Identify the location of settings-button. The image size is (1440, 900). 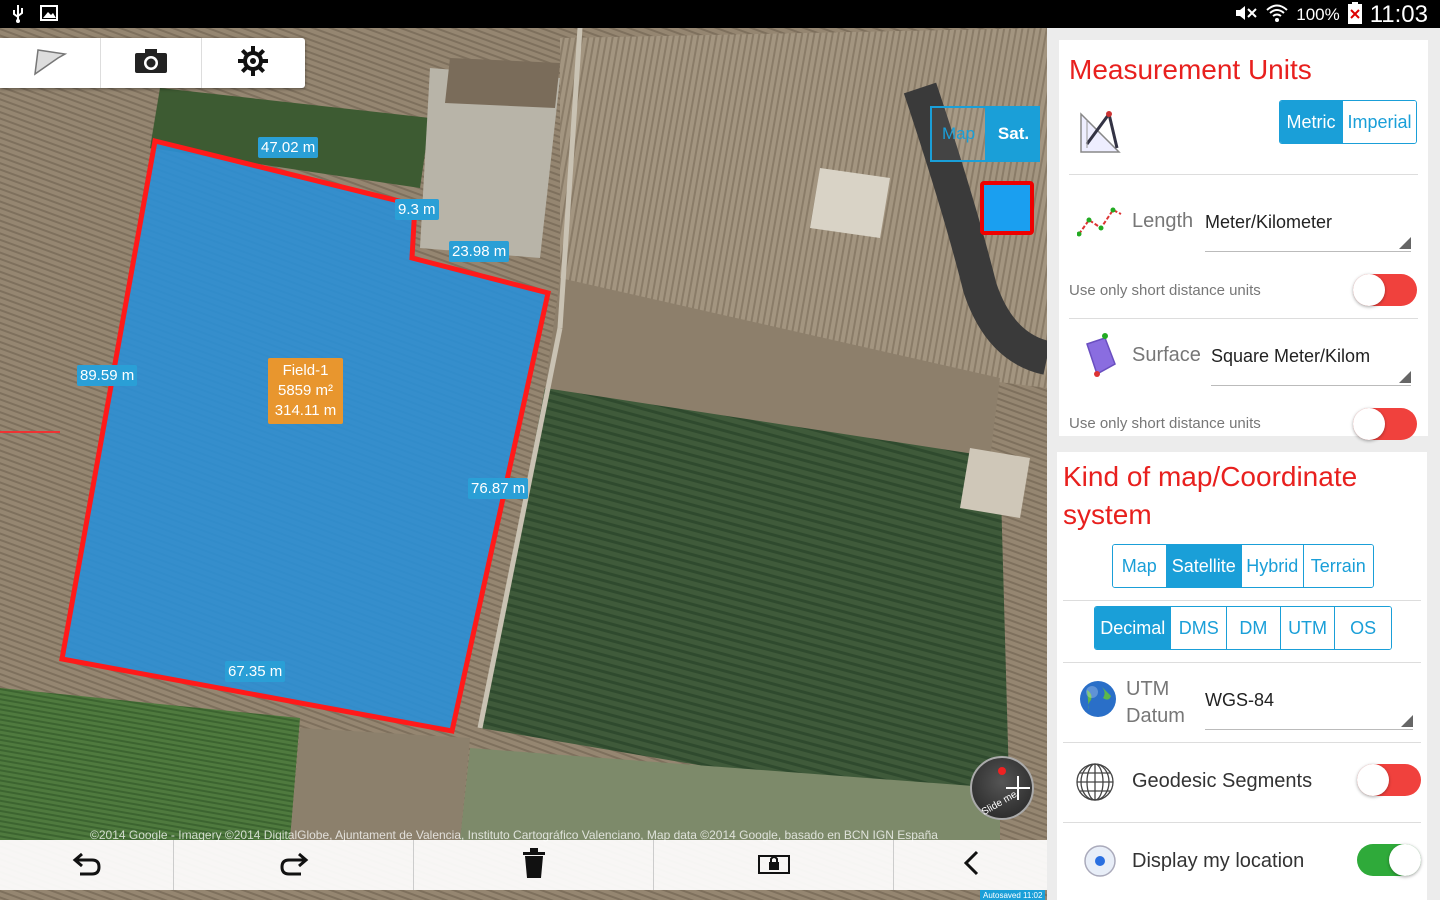
(252, 63).